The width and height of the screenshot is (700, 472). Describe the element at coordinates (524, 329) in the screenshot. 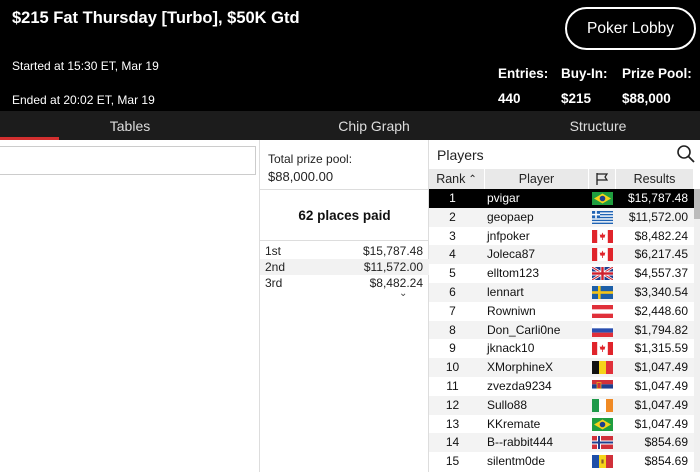

I see `player-name: Don_Carli0ne` at that location.